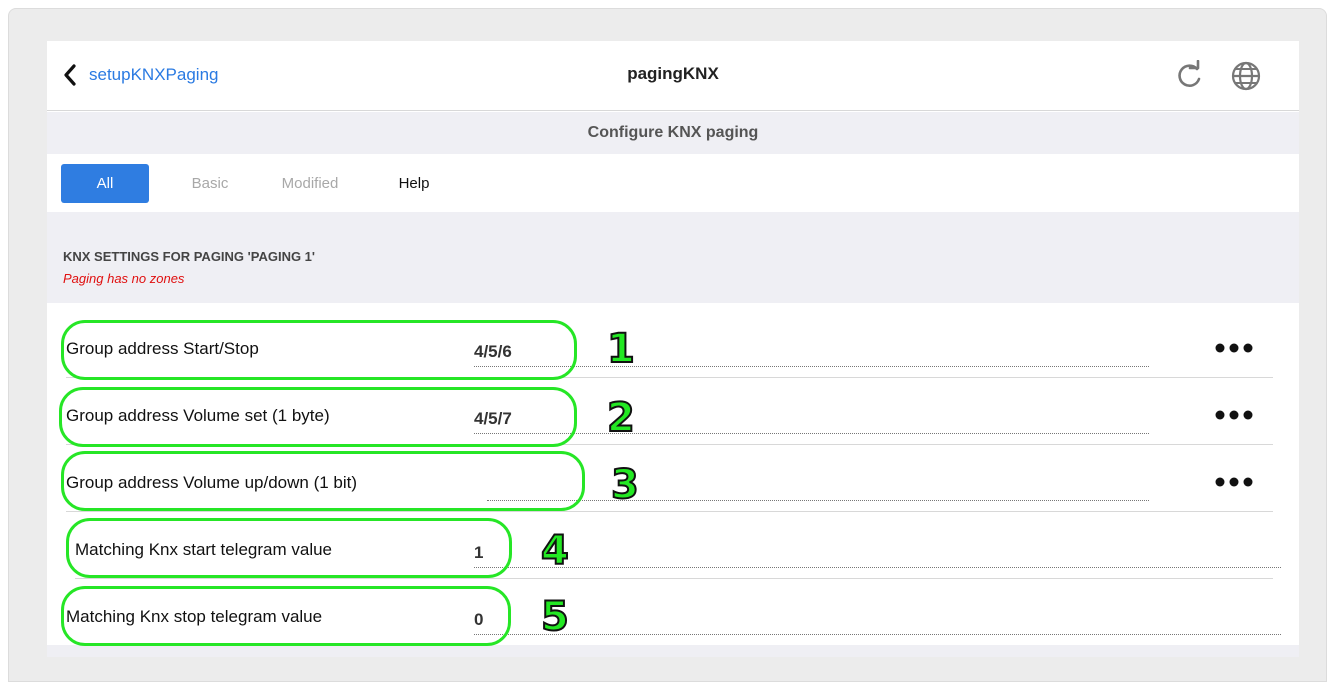 Image resolution: width=1327 pixels, height=682 pixels. Describe the element at coordinates (105, 183) in the screenshot. I see `tab-all: All` at that location.